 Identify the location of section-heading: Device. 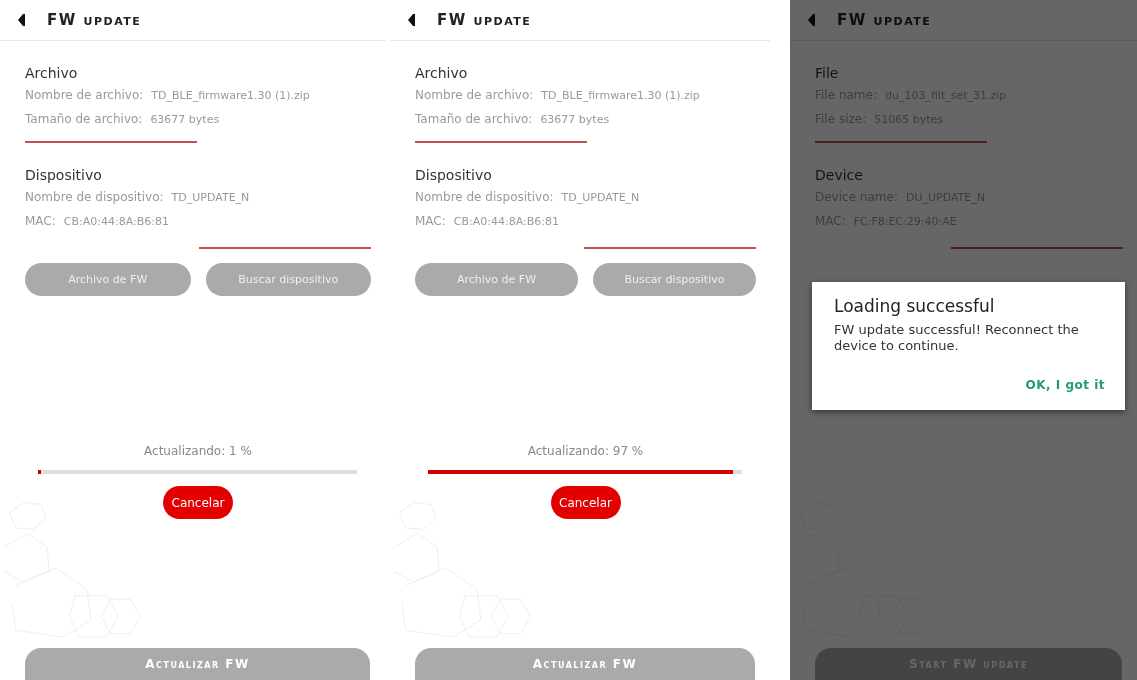
(839, 175).